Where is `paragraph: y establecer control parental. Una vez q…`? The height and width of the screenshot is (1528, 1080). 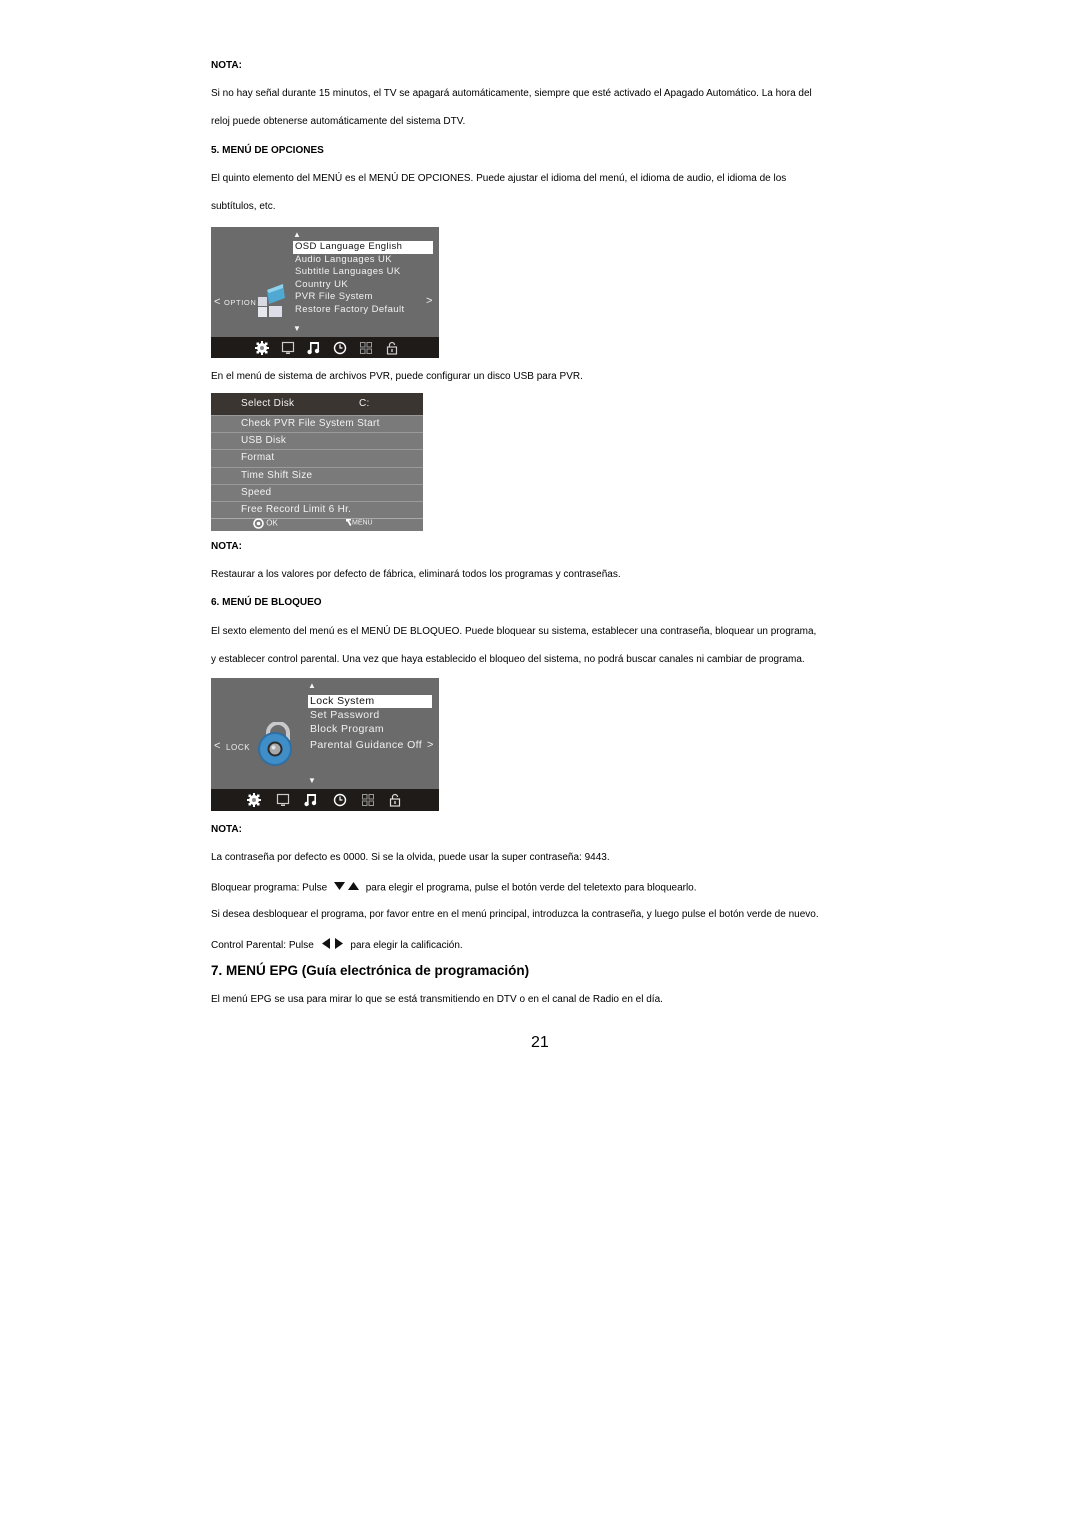 paragraph: y establecer control parental. Una vez q… is located at coordinates (508, 659).